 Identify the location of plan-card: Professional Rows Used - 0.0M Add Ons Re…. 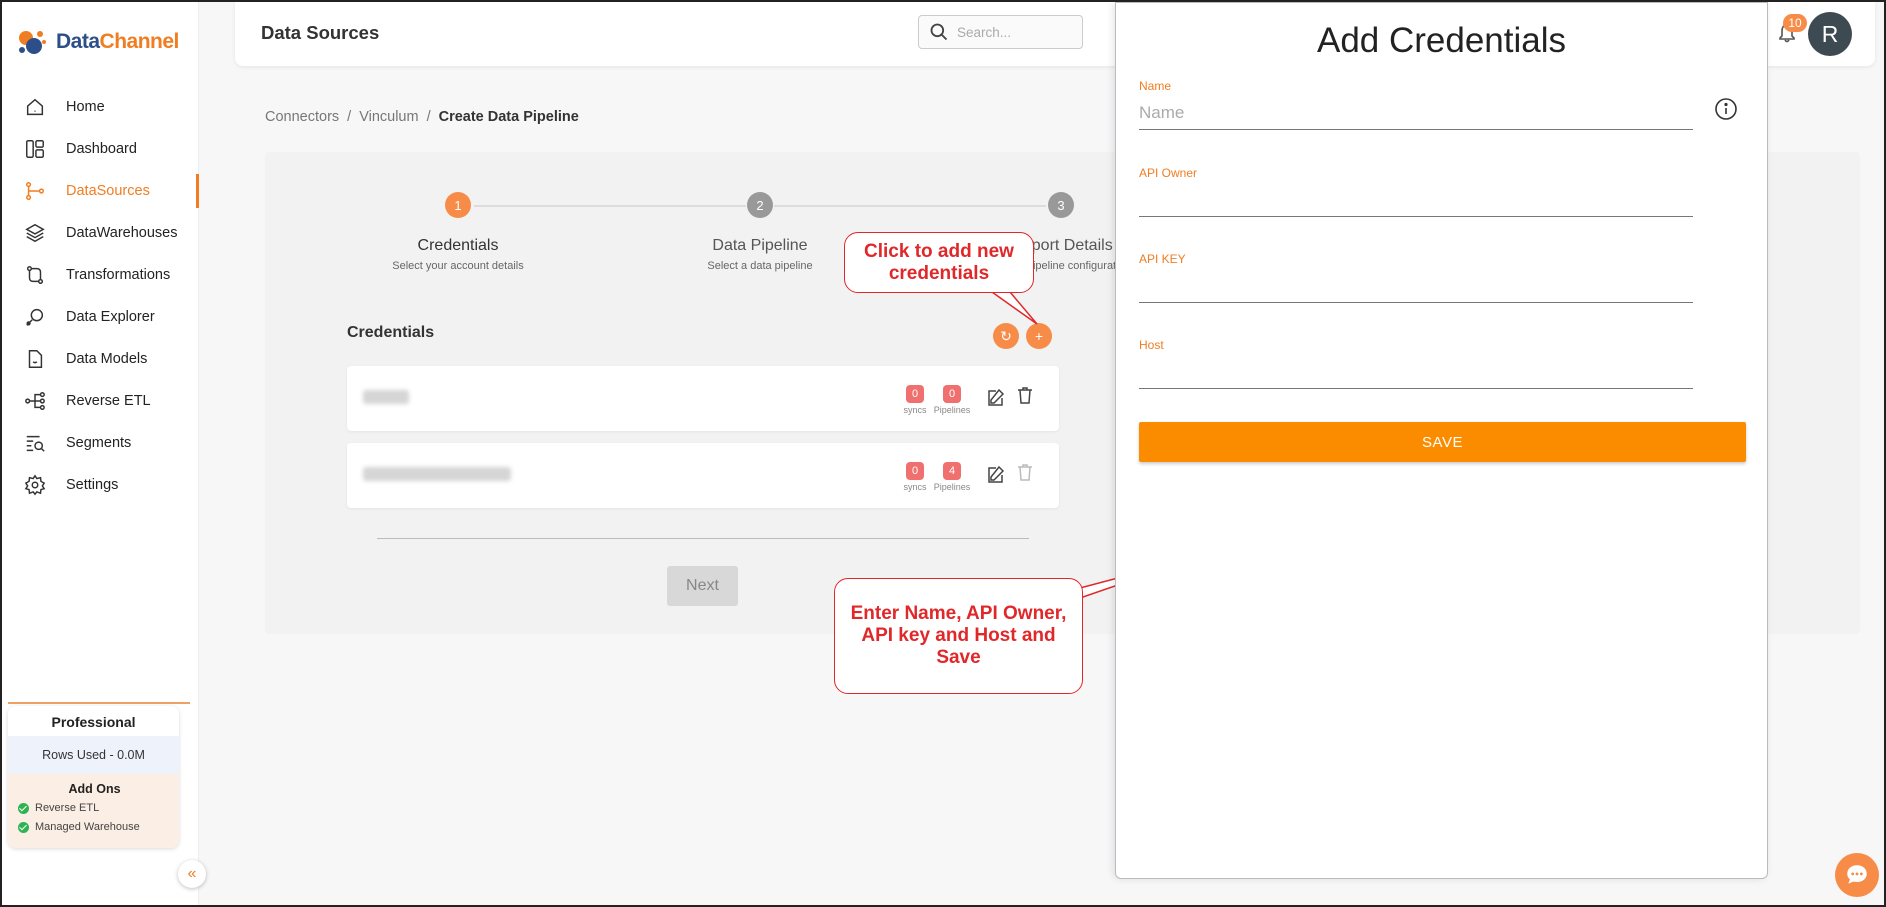
(93, 777).